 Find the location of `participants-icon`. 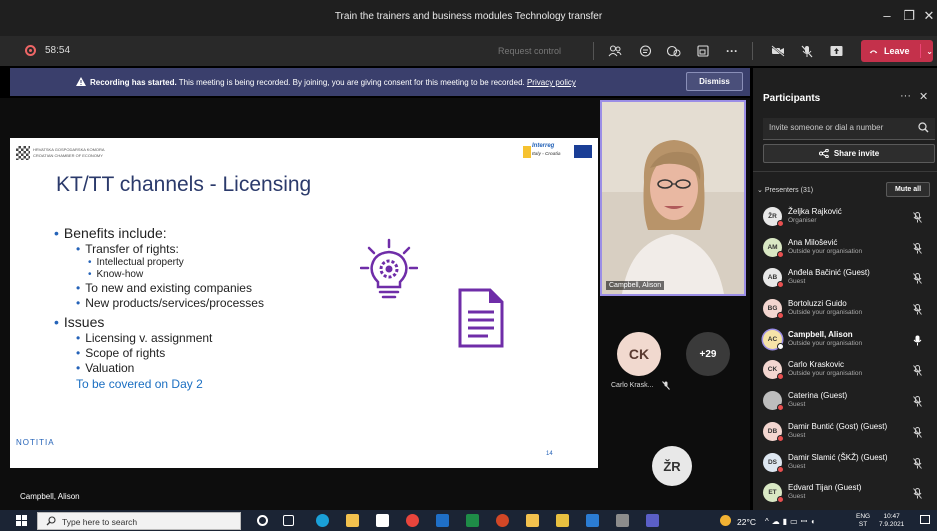

participants-icon is located at coordinates (615, 51).